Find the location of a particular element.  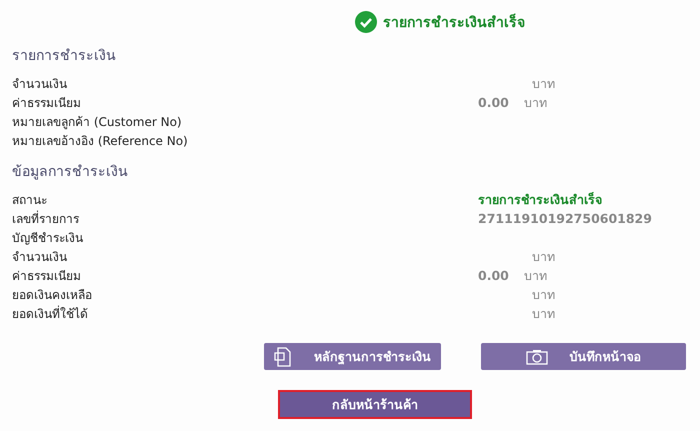

field-value: 27111910192750601829 is located at coordinates (565, 218).